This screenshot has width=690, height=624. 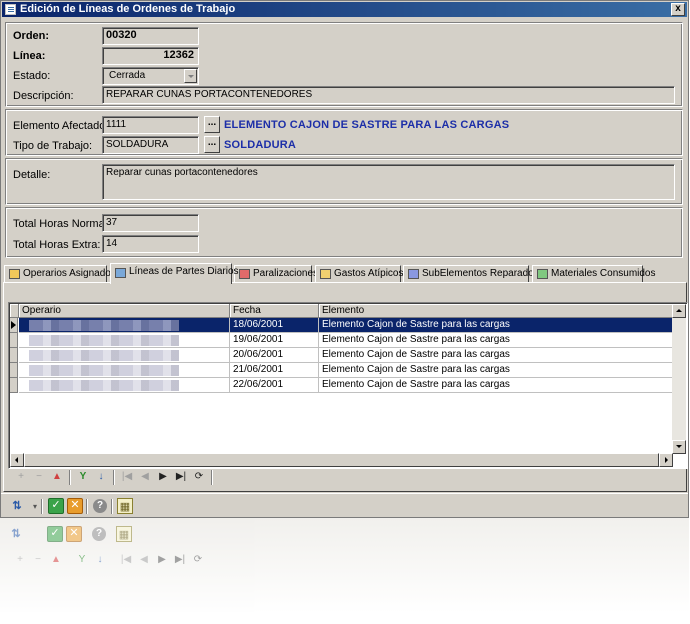 I want to click on move-up-button: ▲, so click(x=57, y=477).